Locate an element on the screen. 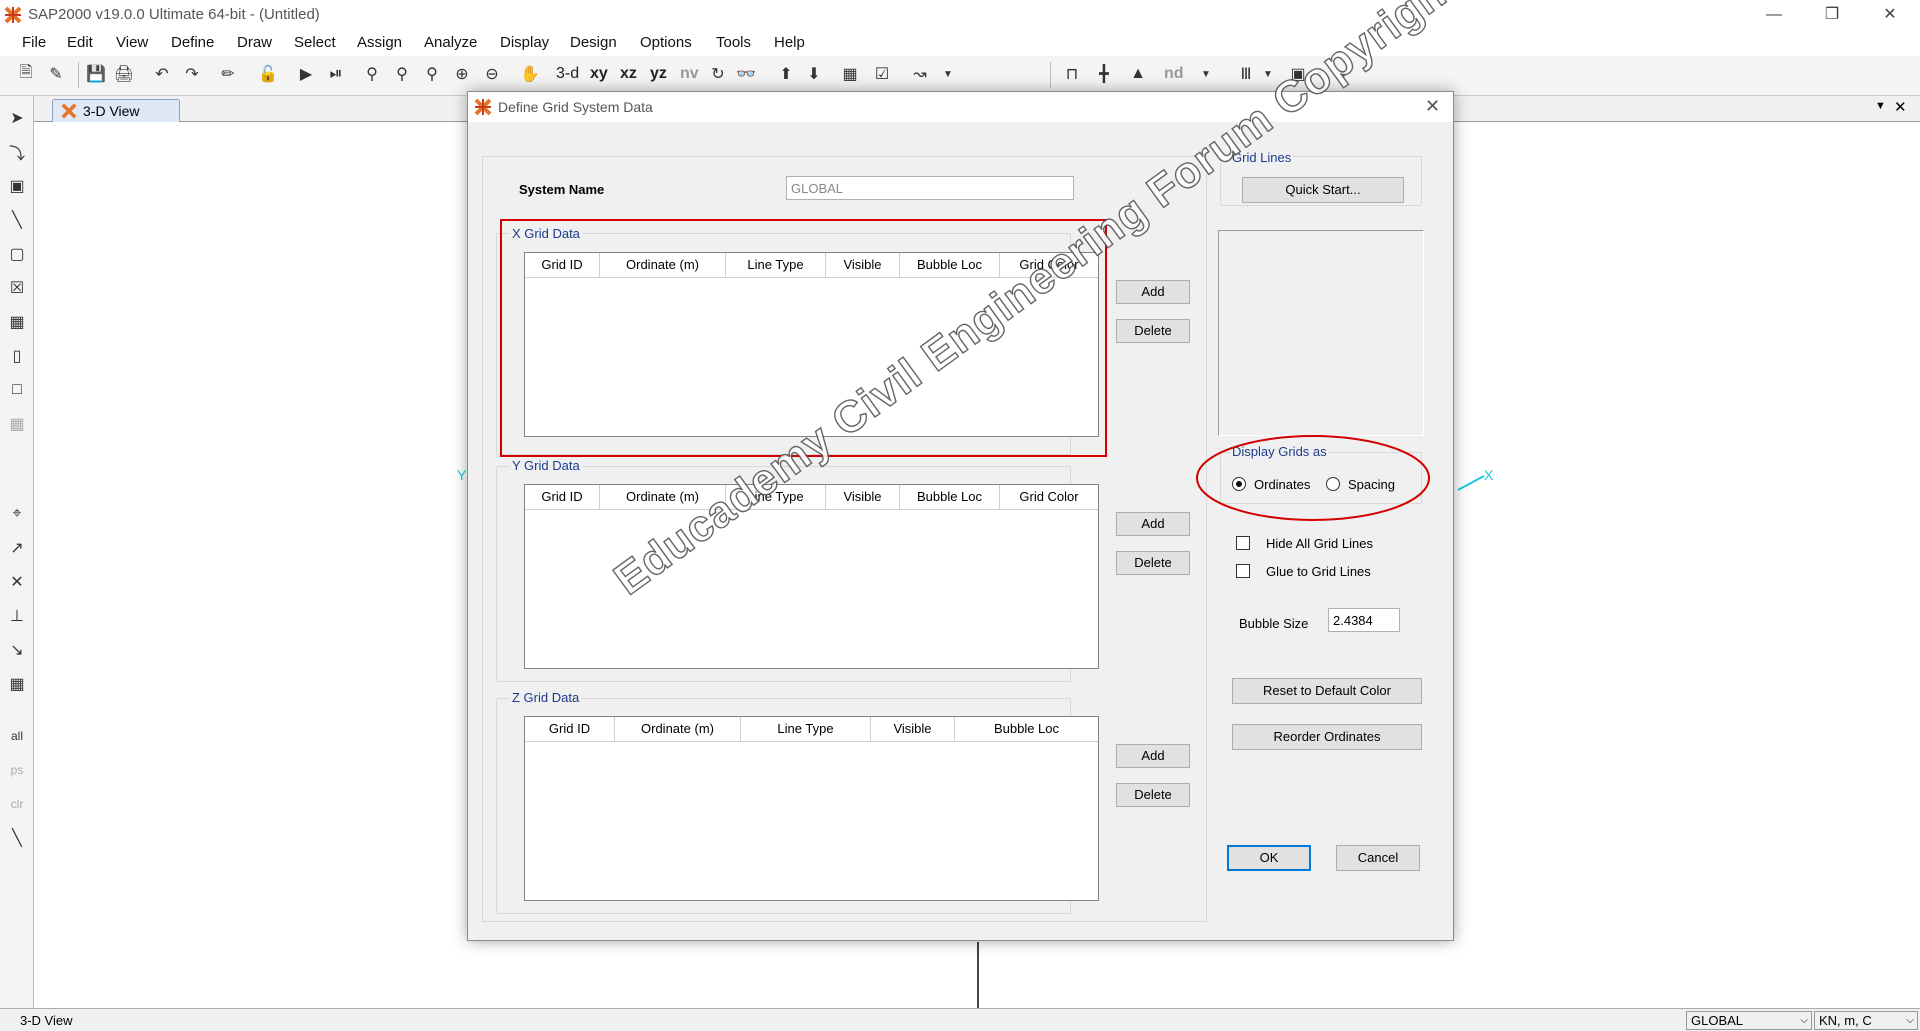 The image size is (1920, 1031). reset-default-color-button: Reset to Default Color is located at coordinates (1327, 691).